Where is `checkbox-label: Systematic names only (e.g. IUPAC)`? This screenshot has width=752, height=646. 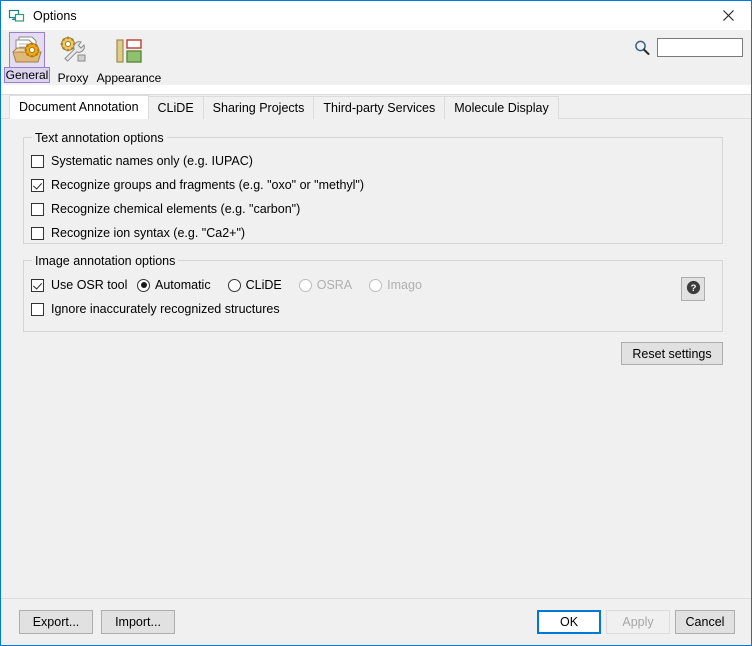 checkbox-label: Systematic names only (e.g. IUPAC) is located at coordinates (152, 161).